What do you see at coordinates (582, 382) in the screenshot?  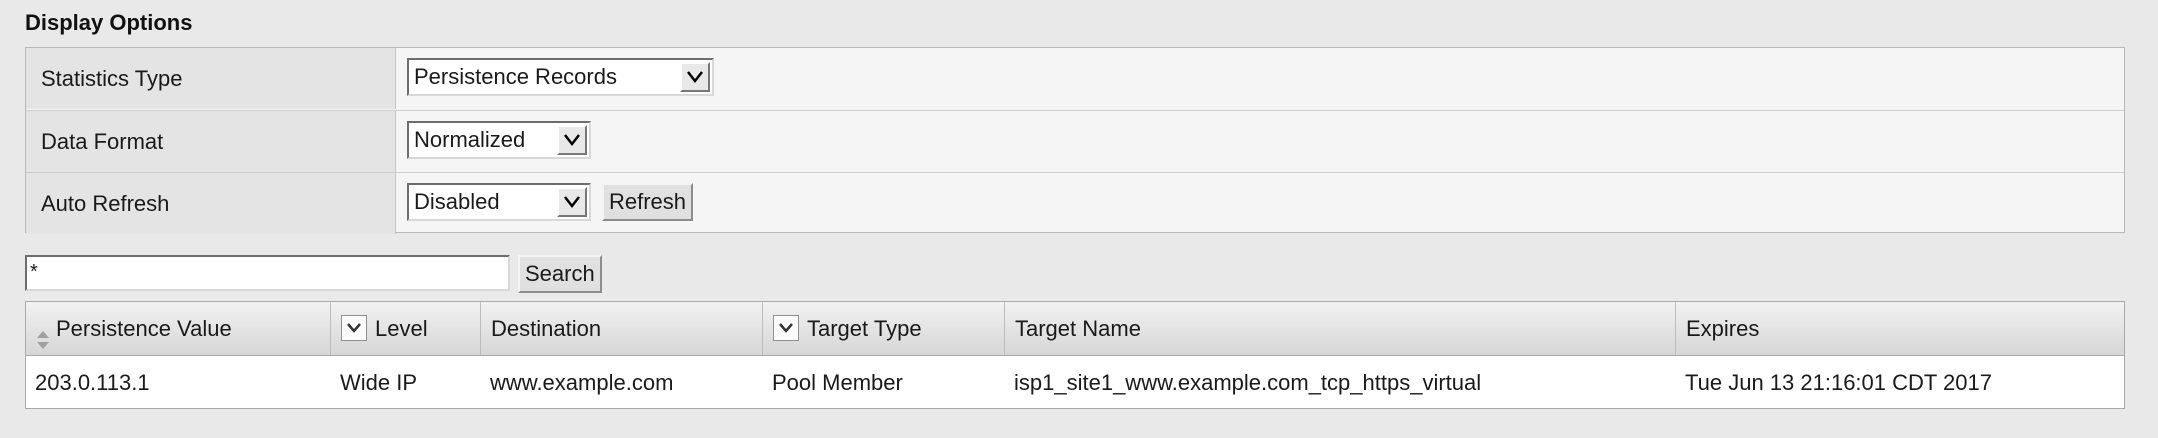 I see `cell-destination: www.example.com` at bounding box center [582, 382].